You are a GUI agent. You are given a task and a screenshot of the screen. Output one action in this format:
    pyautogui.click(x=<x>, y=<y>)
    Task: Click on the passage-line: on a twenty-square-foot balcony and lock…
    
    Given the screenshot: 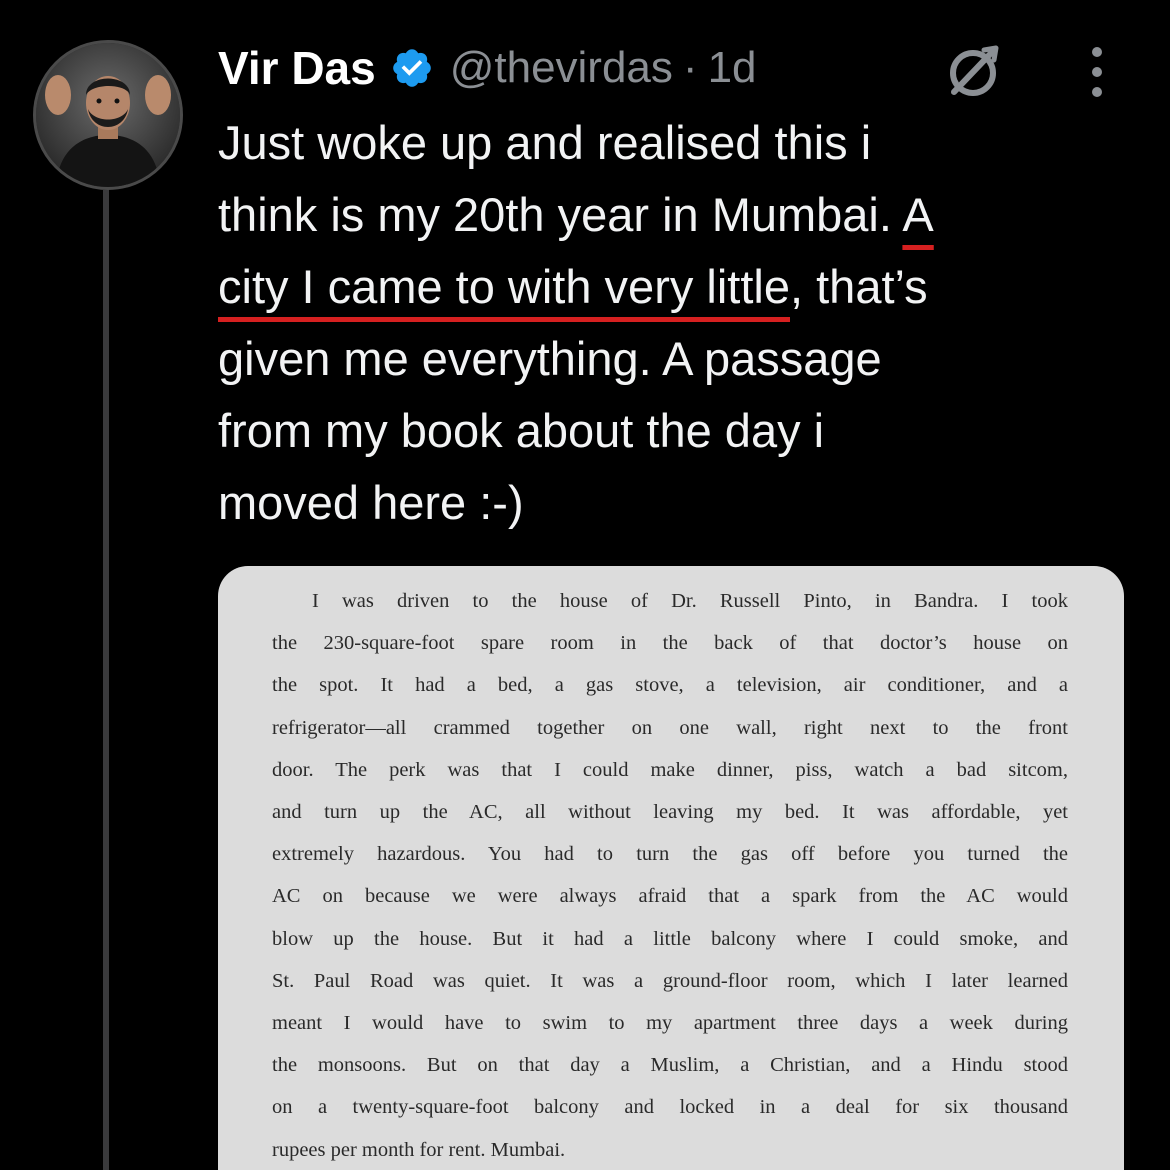 What is the action you would take?
    pyautogui.click(x=670, y=1107)
    